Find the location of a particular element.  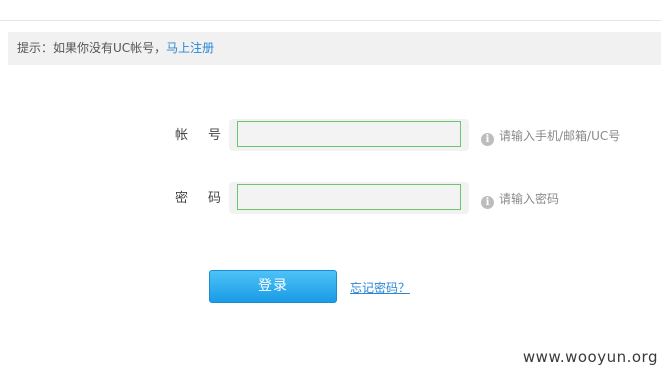

account-hint: i 请输入手机/邮箱/UC号 is located at coordinates (550, 136).